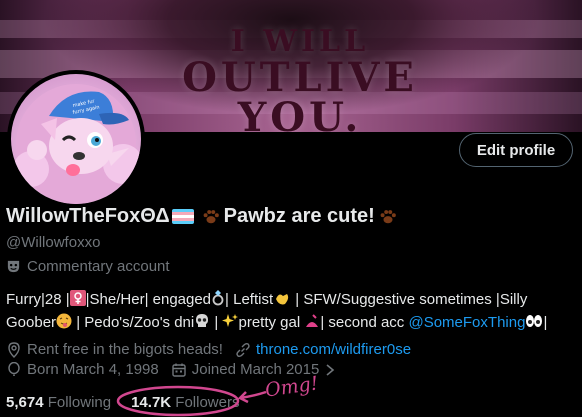  I want to click on commentary-label: Commentary account, so click(88, 266).